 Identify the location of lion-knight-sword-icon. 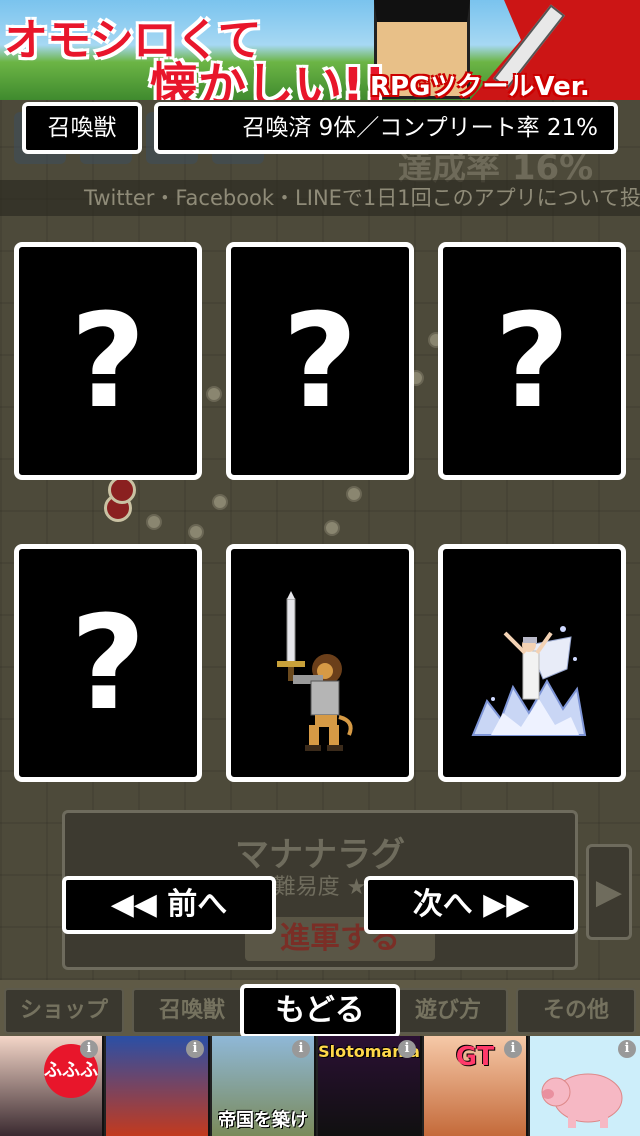
(315, 671).